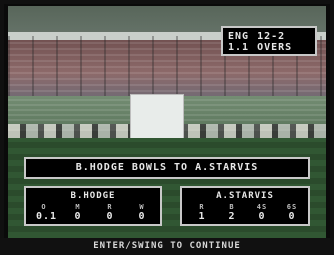 Image resolution: width=334 pixels, height=255 pixels. I want to click on delivery-banner-text: B.HODGE BOWLS TO A.STARVIS, so click(167, 167).